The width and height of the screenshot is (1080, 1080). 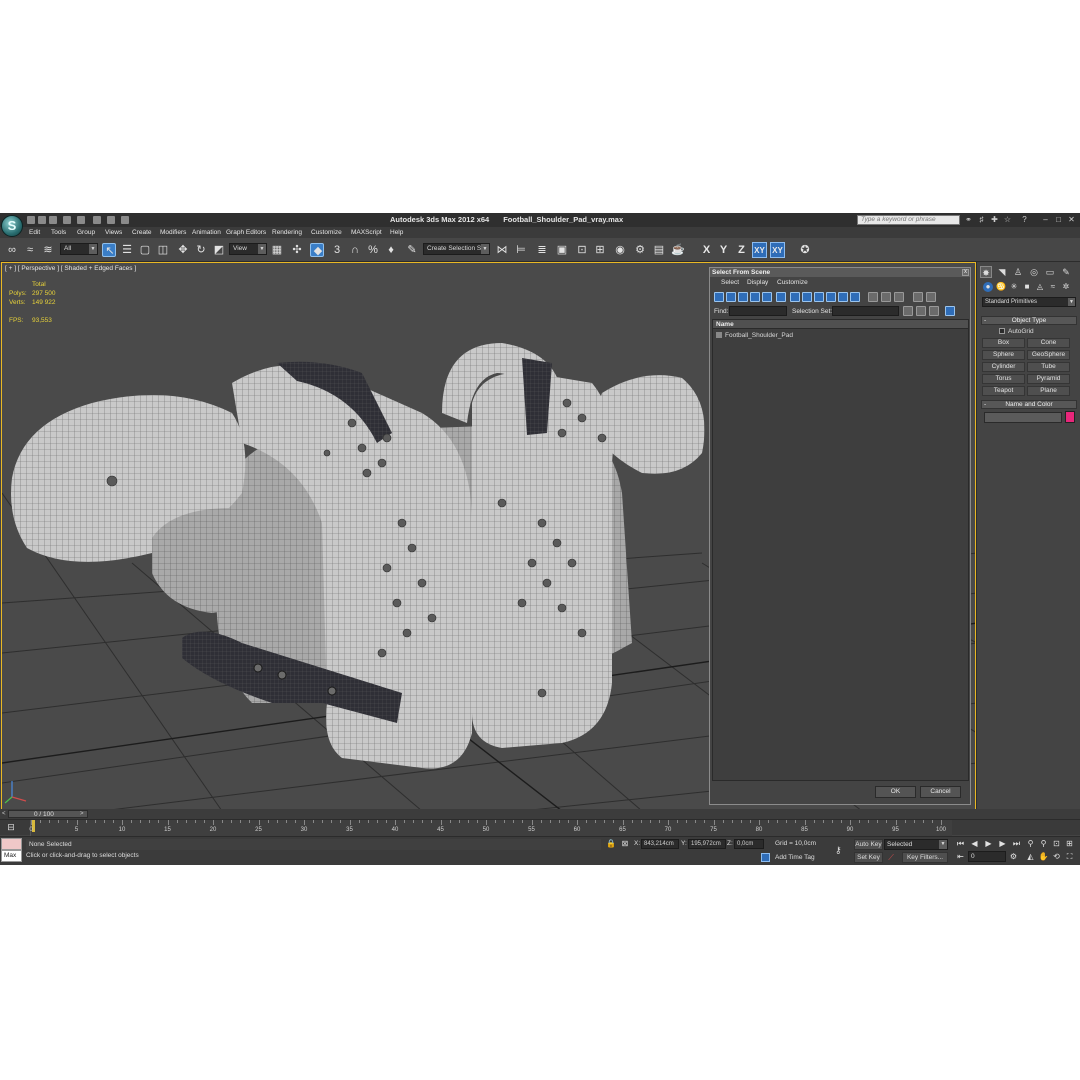 I want to click on shapes-icon: ♋, so click(x=1001, y=287).